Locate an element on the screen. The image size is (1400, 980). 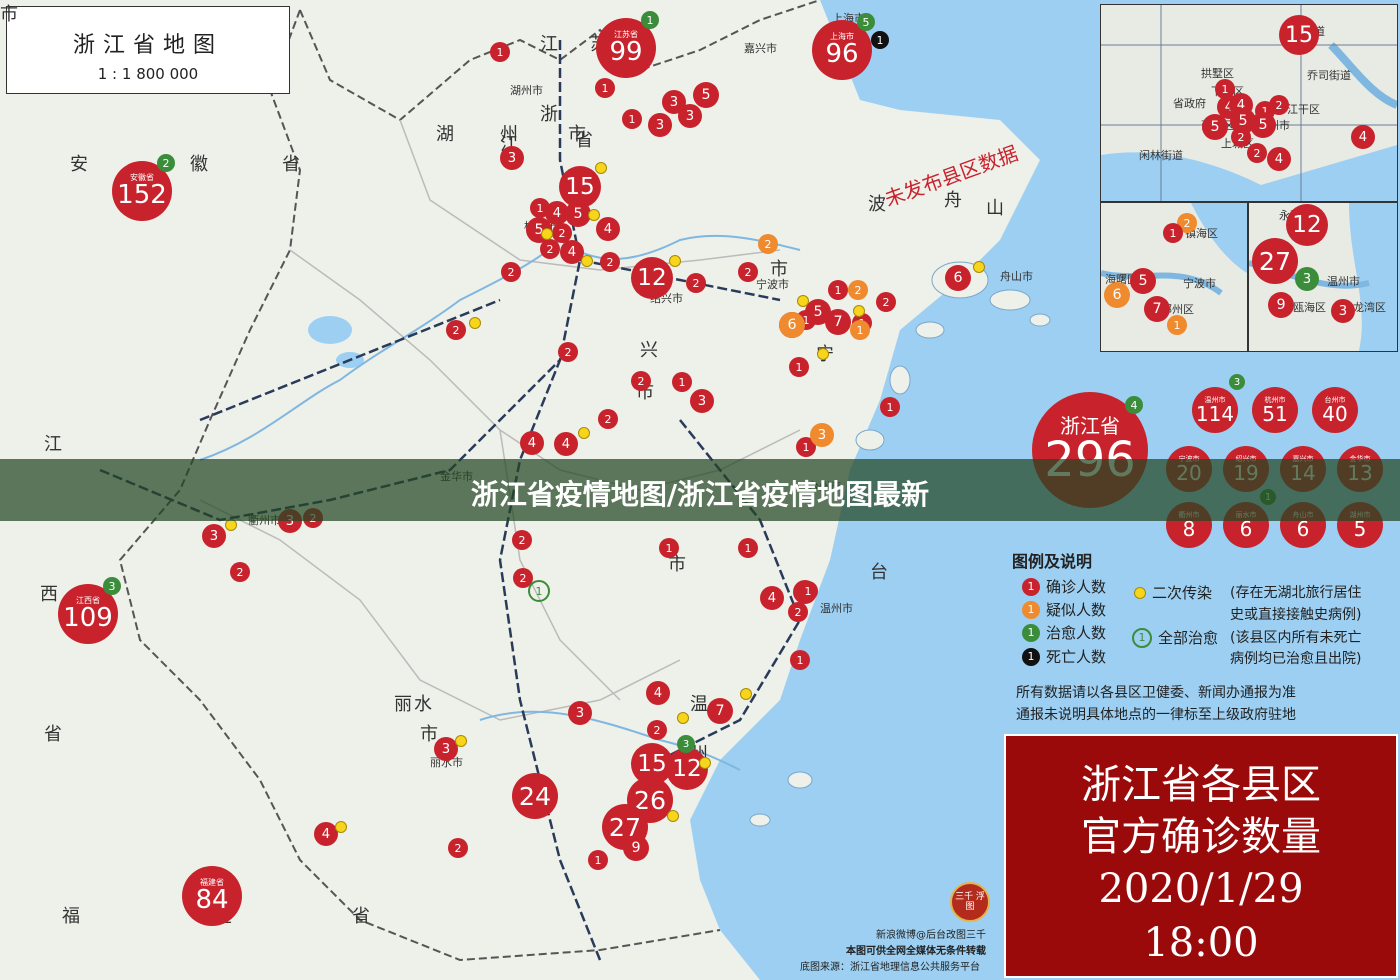
city-total-count: 5 is located at coordinates (1360, 528).